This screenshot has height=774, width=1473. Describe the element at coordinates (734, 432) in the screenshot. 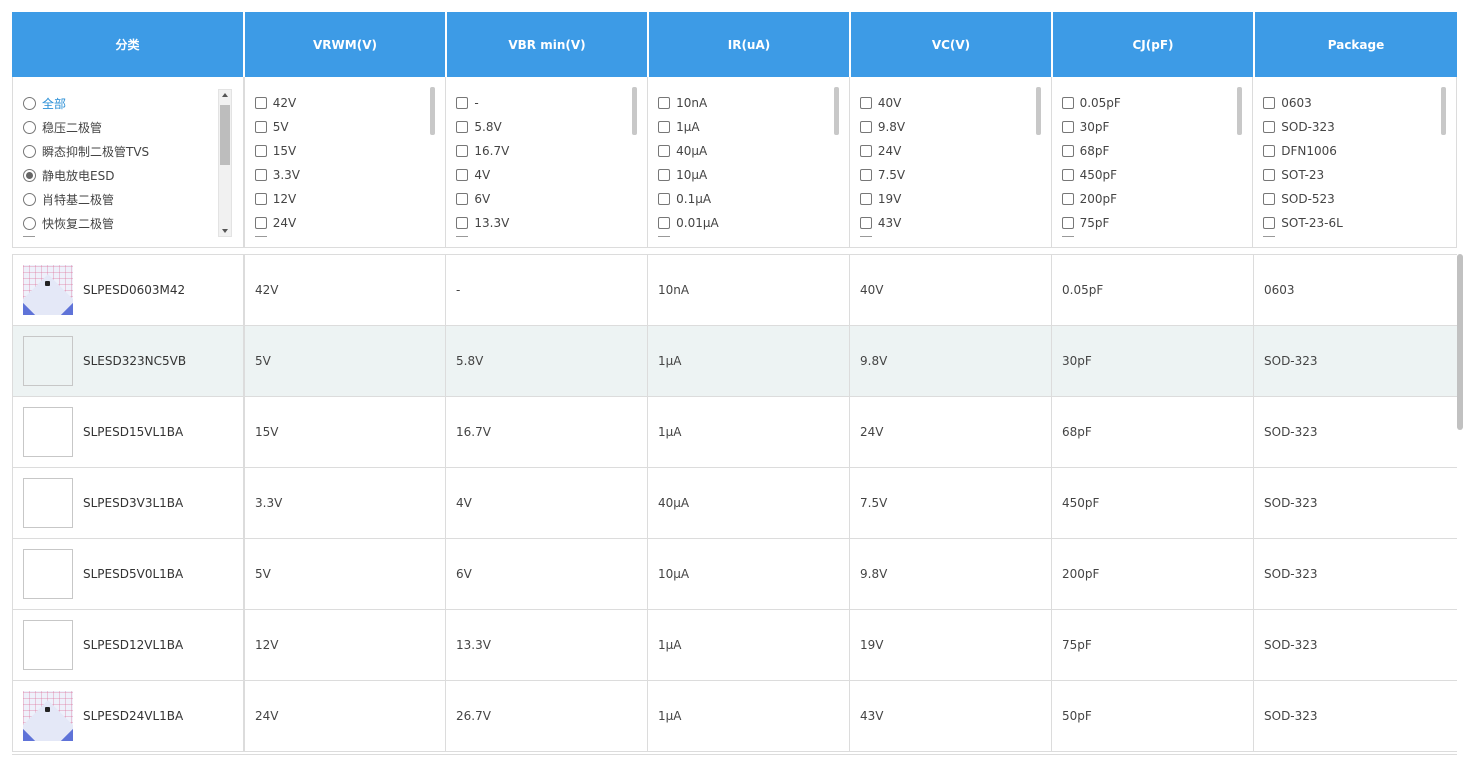

I see `table-row: SLPESD15VL1BA 15V 16.7V 1μA 24V 68pF SOD-323` at that location.